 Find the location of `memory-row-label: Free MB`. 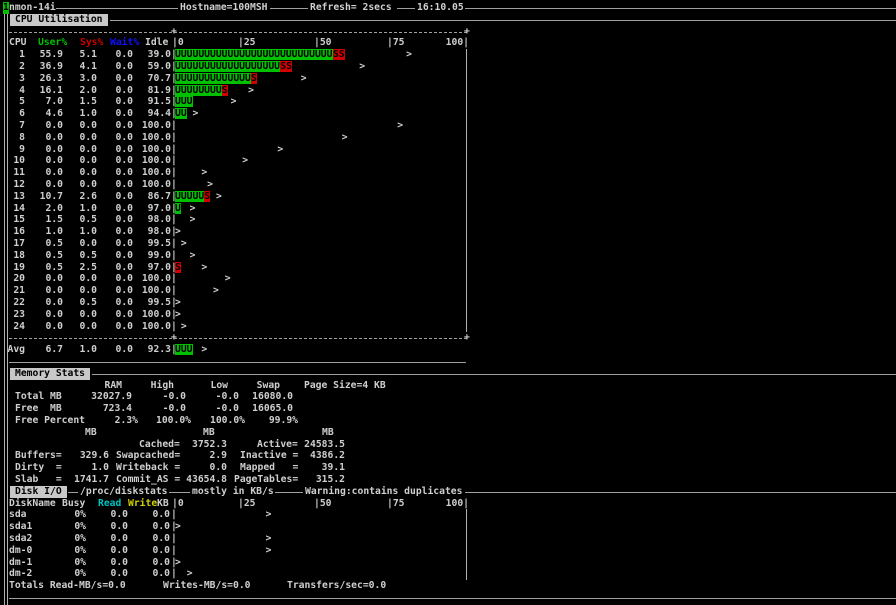

memory-row-label: Free MB is located at coordinates (38, 409).